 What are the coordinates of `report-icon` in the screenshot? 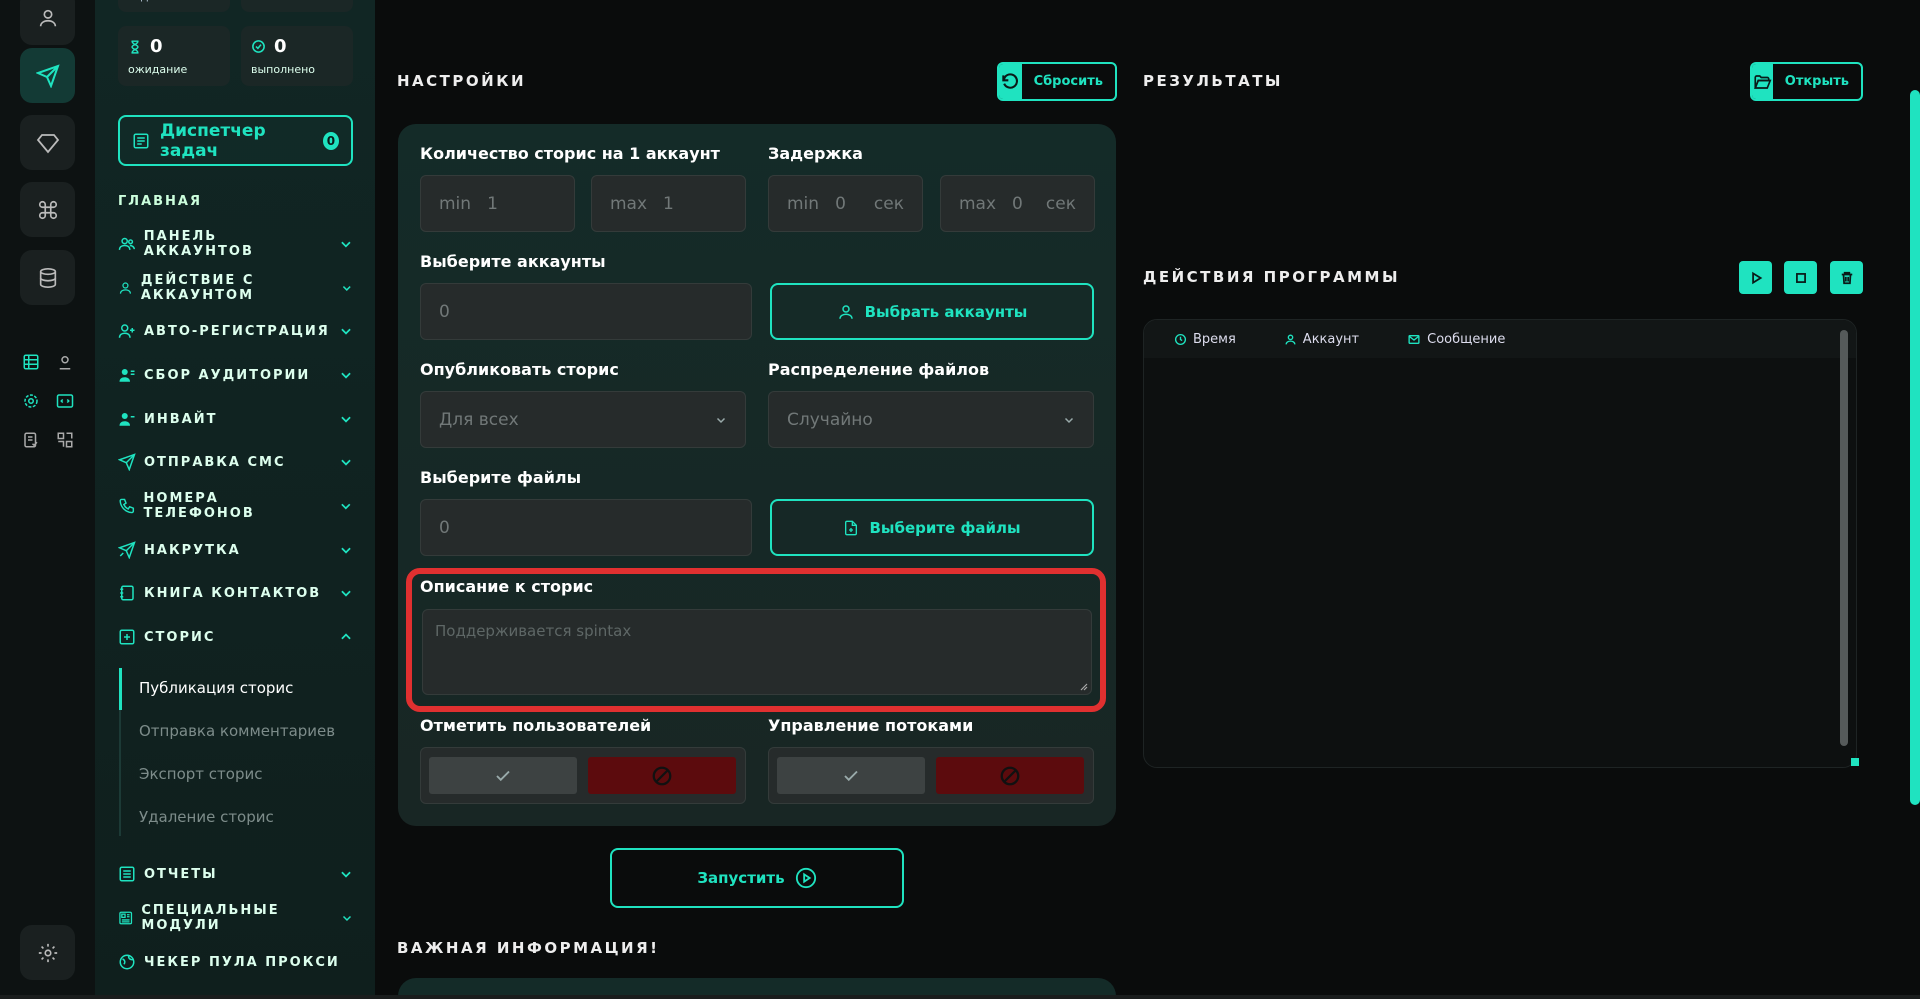 It's located at (127, 874).